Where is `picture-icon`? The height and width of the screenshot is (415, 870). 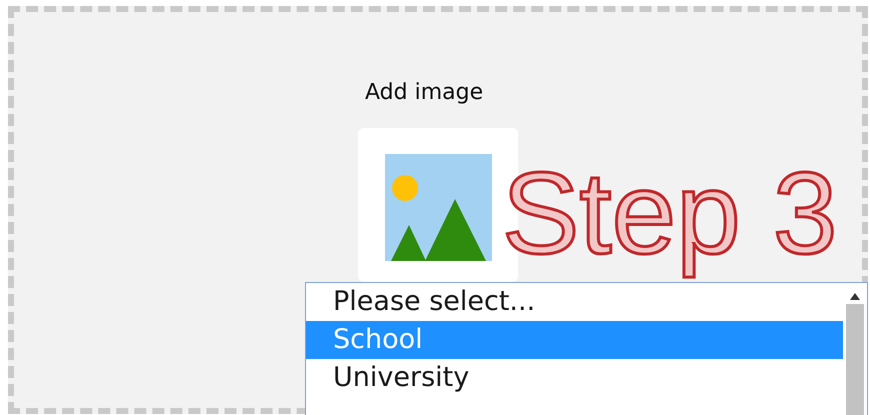 picture-icon is located at coordinates (438, 207).